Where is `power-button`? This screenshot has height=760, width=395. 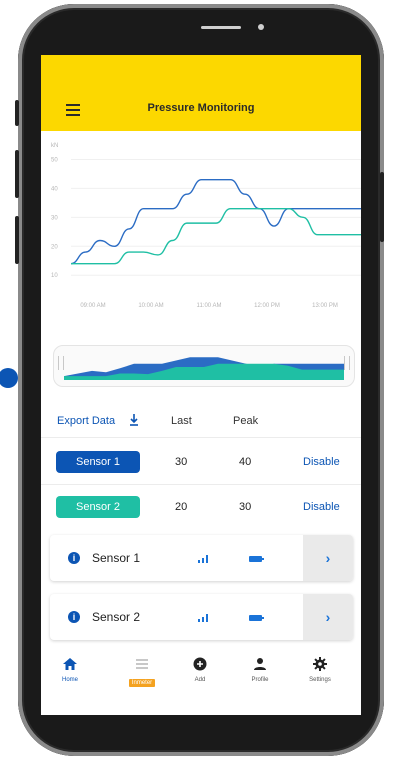 power-button is located at coordinates (382, 207).